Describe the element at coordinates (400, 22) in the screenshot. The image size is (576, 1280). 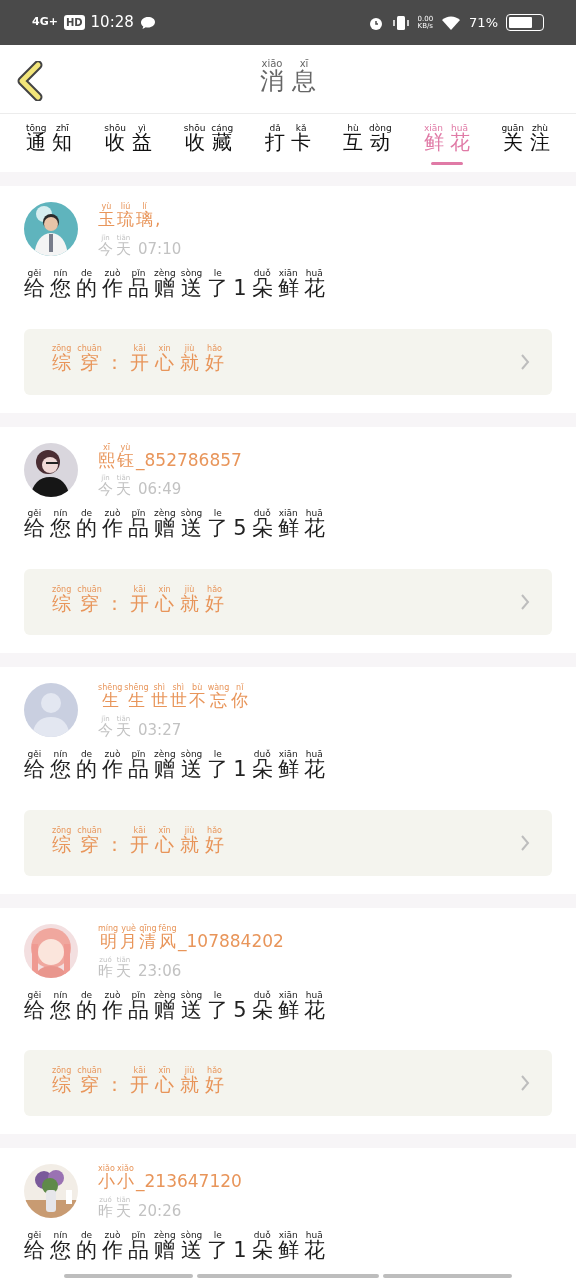
I see `vibrate-icon` at that location.